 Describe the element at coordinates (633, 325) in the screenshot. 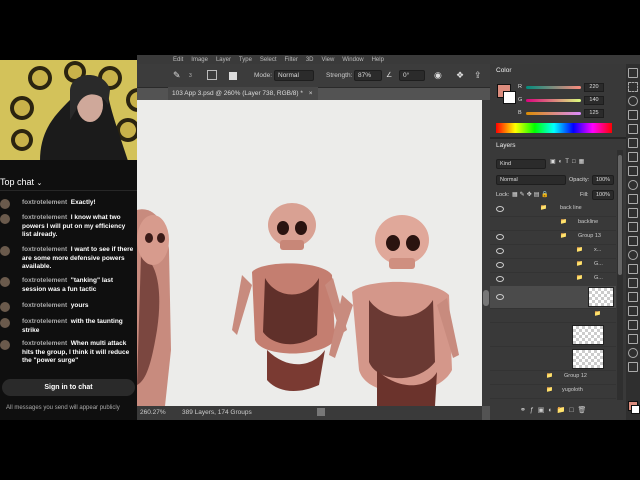

I see `rectangle-tool-icon` at that location.